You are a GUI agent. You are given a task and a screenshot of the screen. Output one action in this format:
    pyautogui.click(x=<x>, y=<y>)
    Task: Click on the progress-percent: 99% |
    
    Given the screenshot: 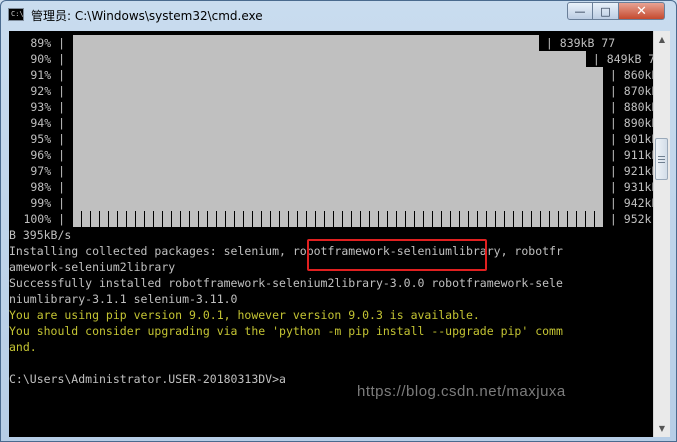 What is the action you would take?
    pyautogui.click(x=47, y=203)
    